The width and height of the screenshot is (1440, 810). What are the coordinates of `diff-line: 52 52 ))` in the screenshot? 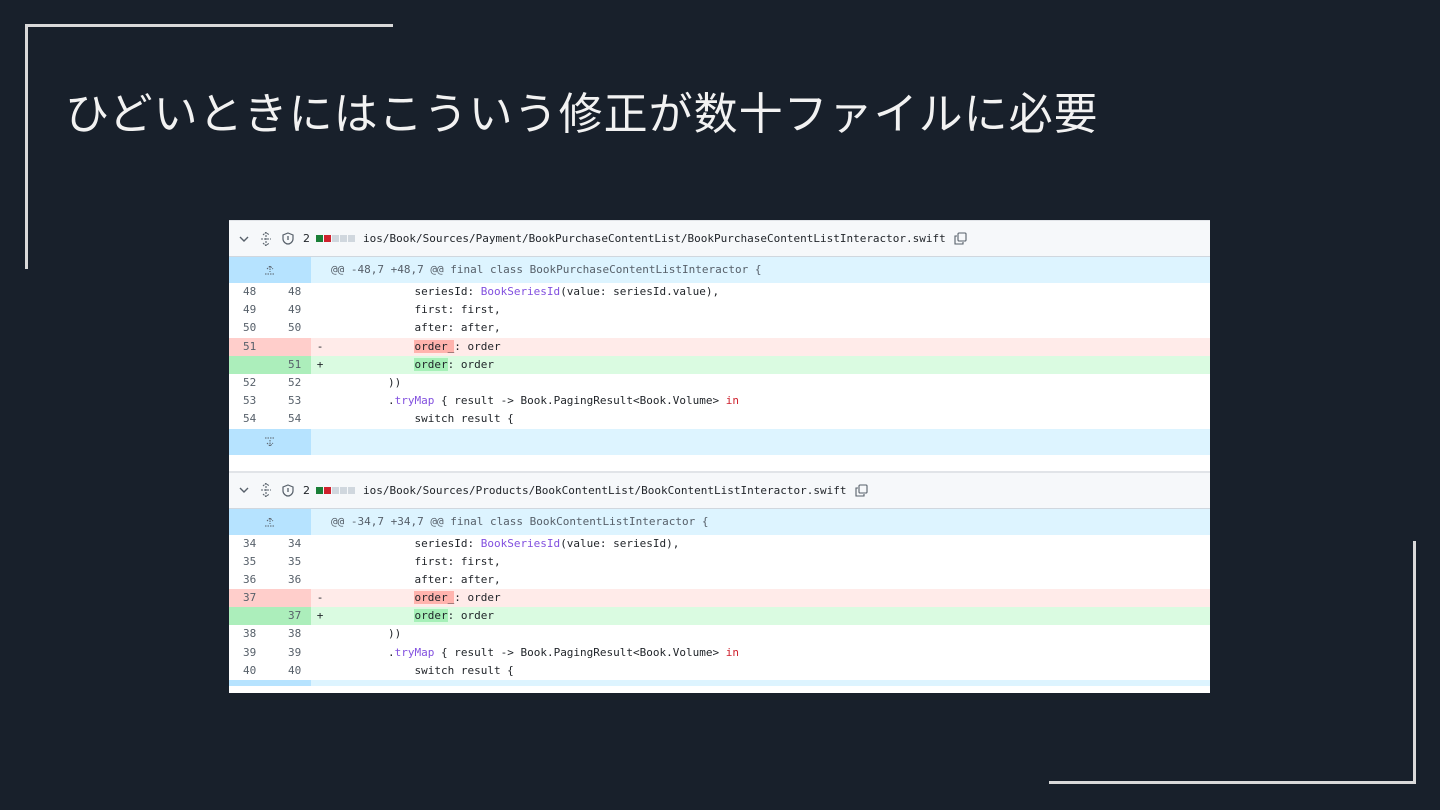 It's located at (719, 383).